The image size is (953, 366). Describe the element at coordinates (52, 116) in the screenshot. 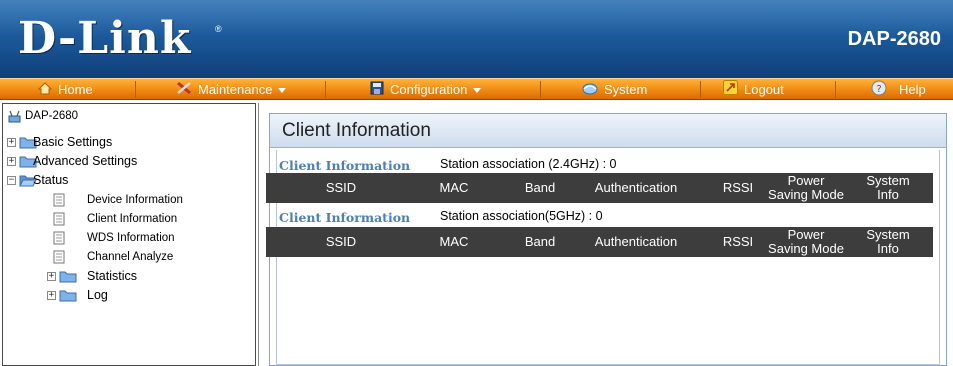

I see `tree-root-label: DAP-2680` at that location.